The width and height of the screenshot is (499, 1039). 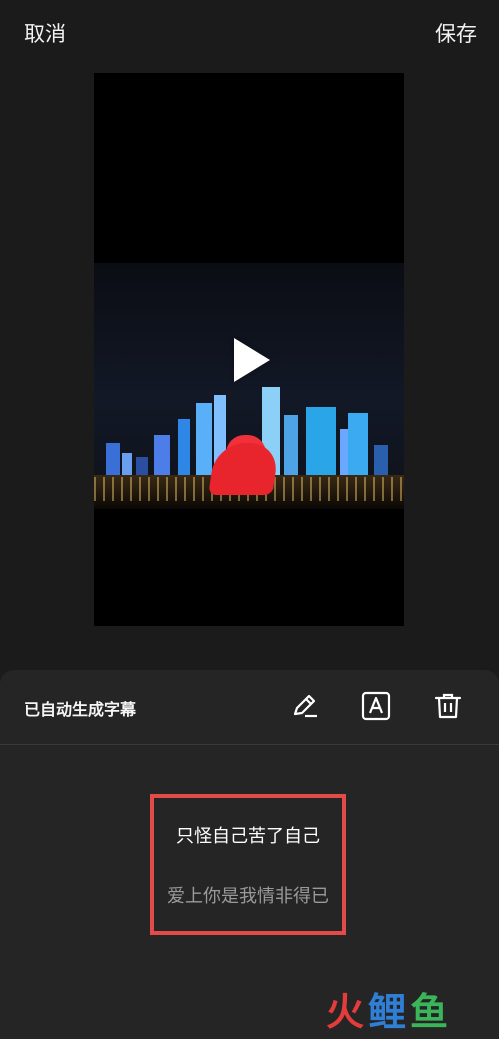 What do you see at coordinates (456, 33) in the screenshot?
I see `save-button: 保存` at bounding box center [456, 33].